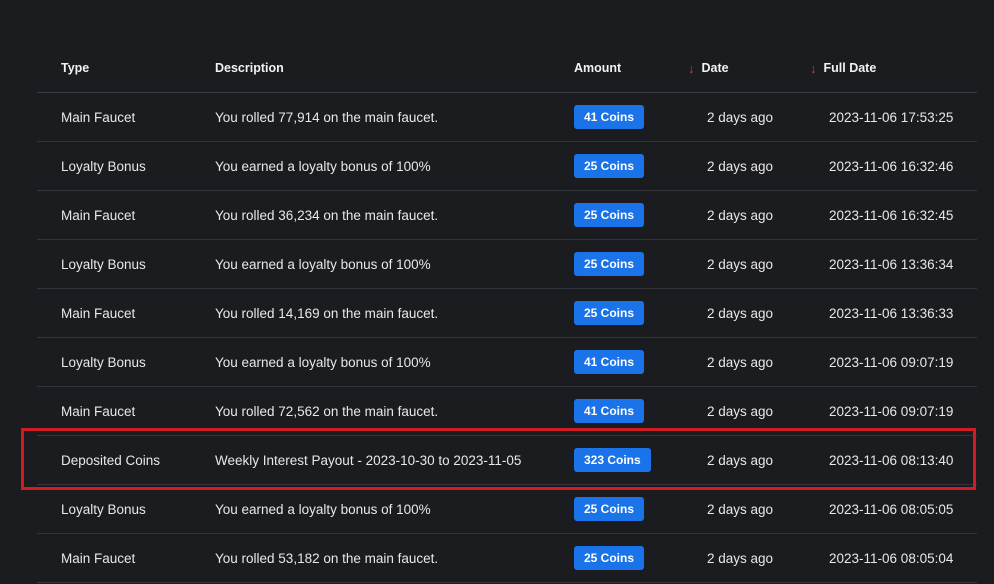 The width and height of the screenshot is (994, 584). I want to click on row-full-date: 2023-11-06 17:53:25, so click(891, 117).